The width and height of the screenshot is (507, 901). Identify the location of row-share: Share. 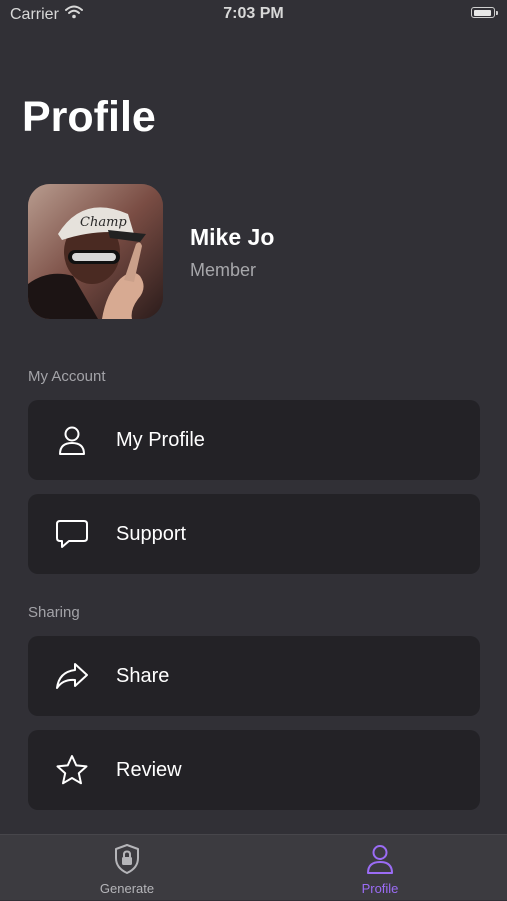
(254, 676).